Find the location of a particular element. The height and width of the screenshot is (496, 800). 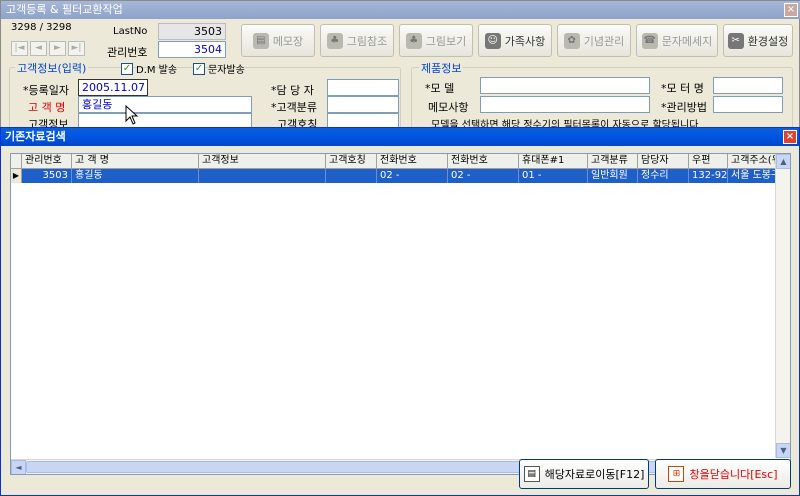

scroll-down-icon: ▼ is located at coordinates (783, 450).